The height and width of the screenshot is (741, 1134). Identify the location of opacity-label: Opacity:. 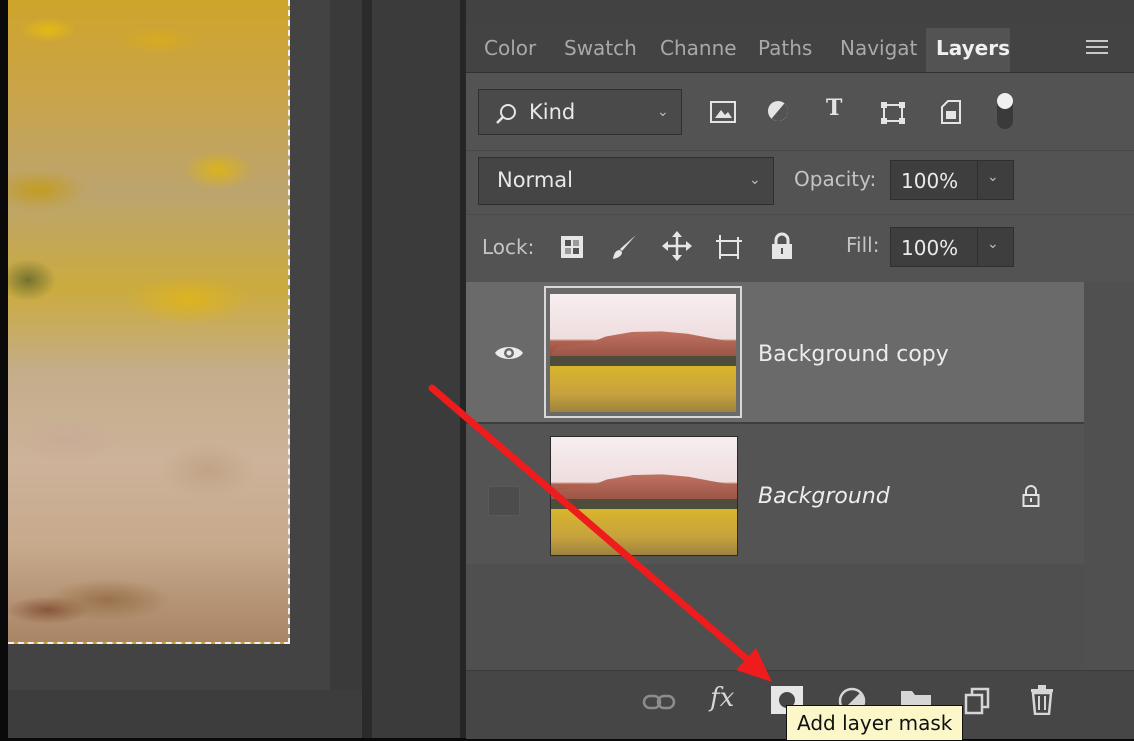
(835, 179).